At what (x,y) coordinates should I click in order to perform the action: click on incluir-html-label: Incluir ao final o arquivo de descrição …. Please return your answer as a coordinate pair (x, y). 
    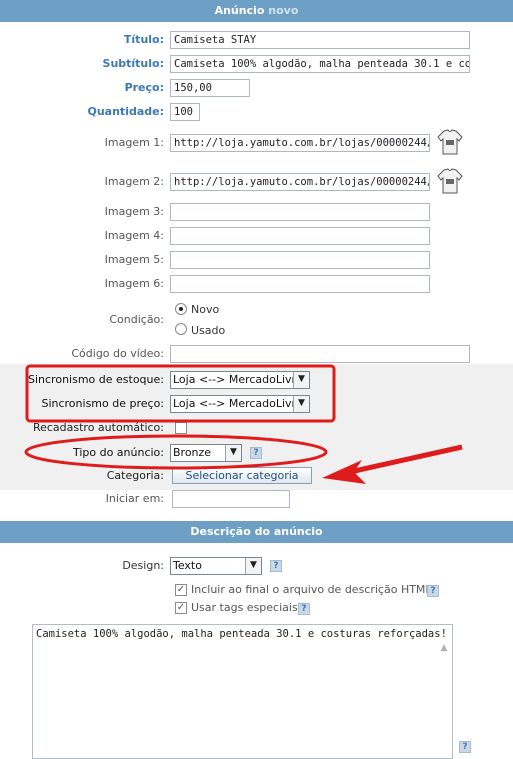
    Looking at the image, I should click on (311, 589).